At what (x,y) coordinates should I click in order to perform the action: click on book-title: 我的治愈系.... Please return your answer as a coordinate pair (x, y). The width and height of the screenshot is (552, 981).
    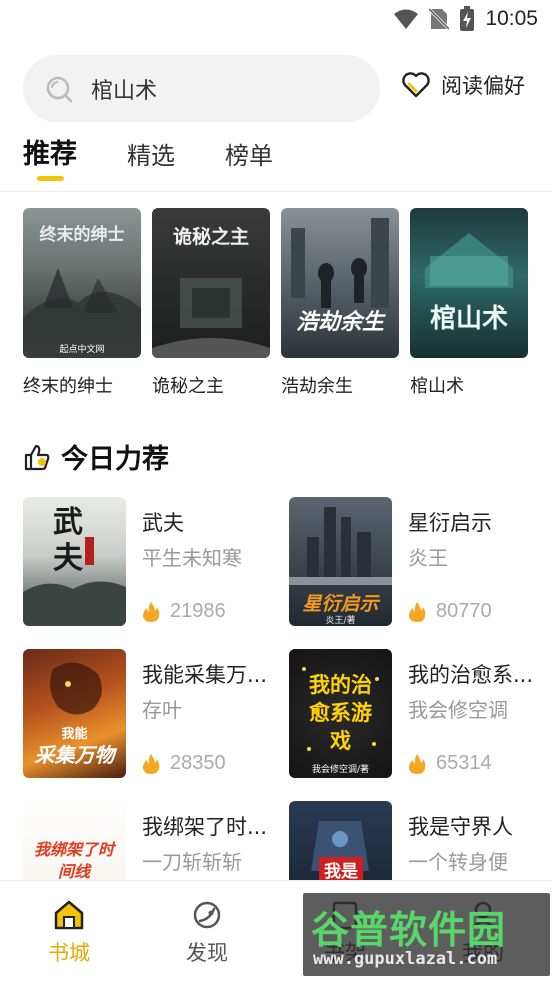
    Looking at the image, I should click on (471, 675).